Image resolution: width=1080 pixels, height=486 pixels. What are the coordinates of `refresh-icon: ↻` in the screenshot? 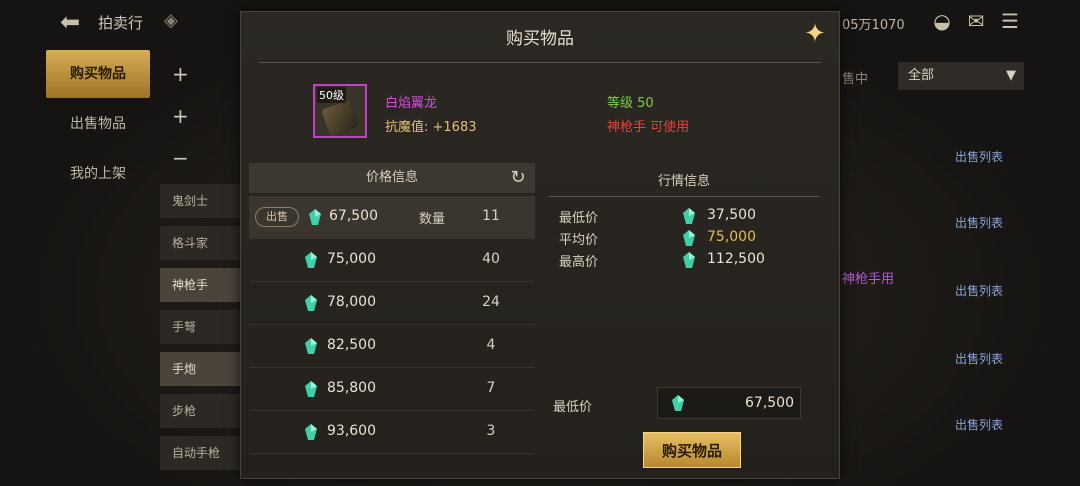 It's located at (518, 178).